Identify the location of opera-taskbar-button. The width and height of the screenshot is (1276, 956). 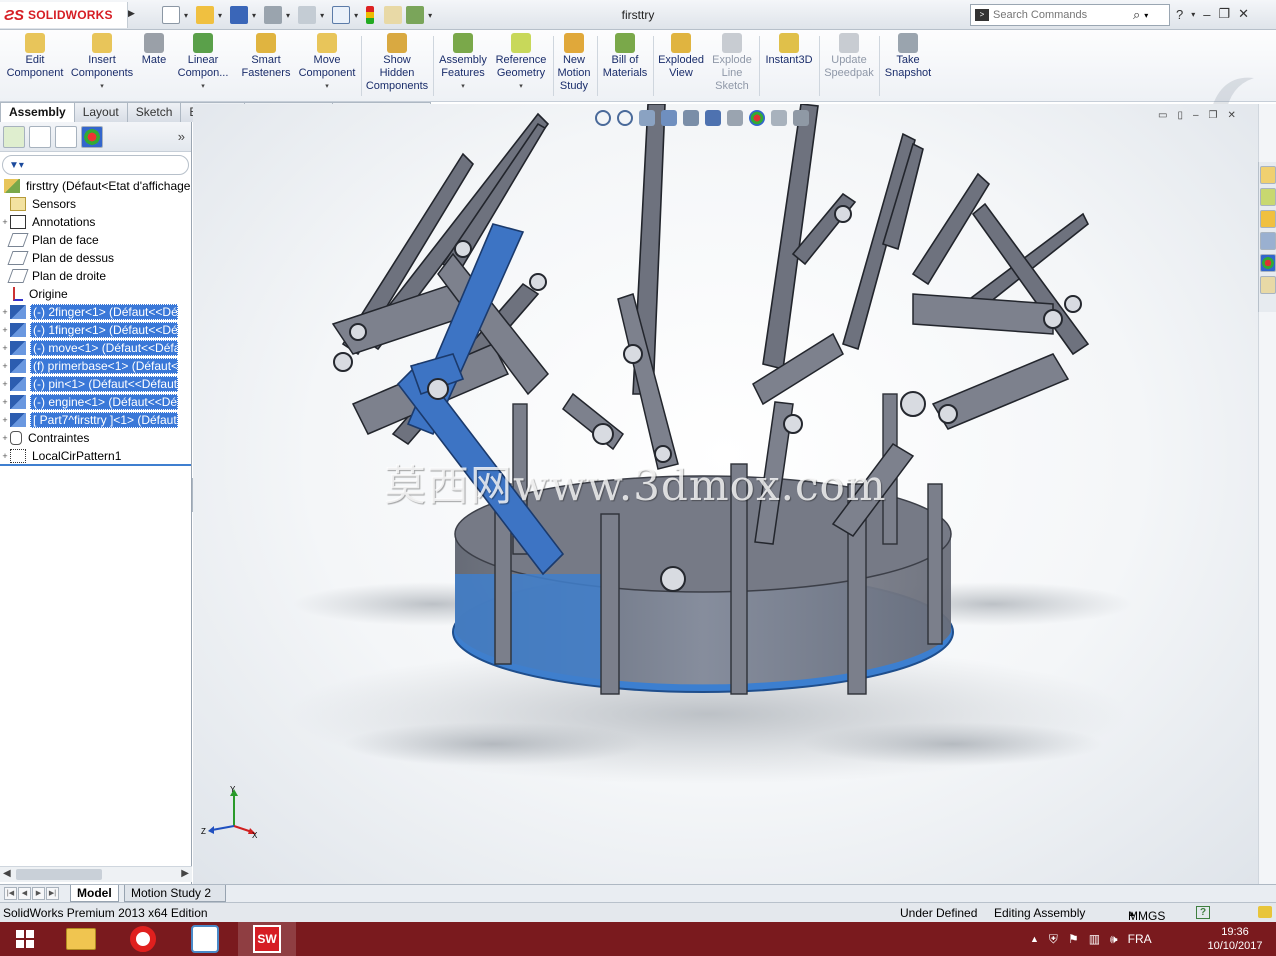
(143, 939).